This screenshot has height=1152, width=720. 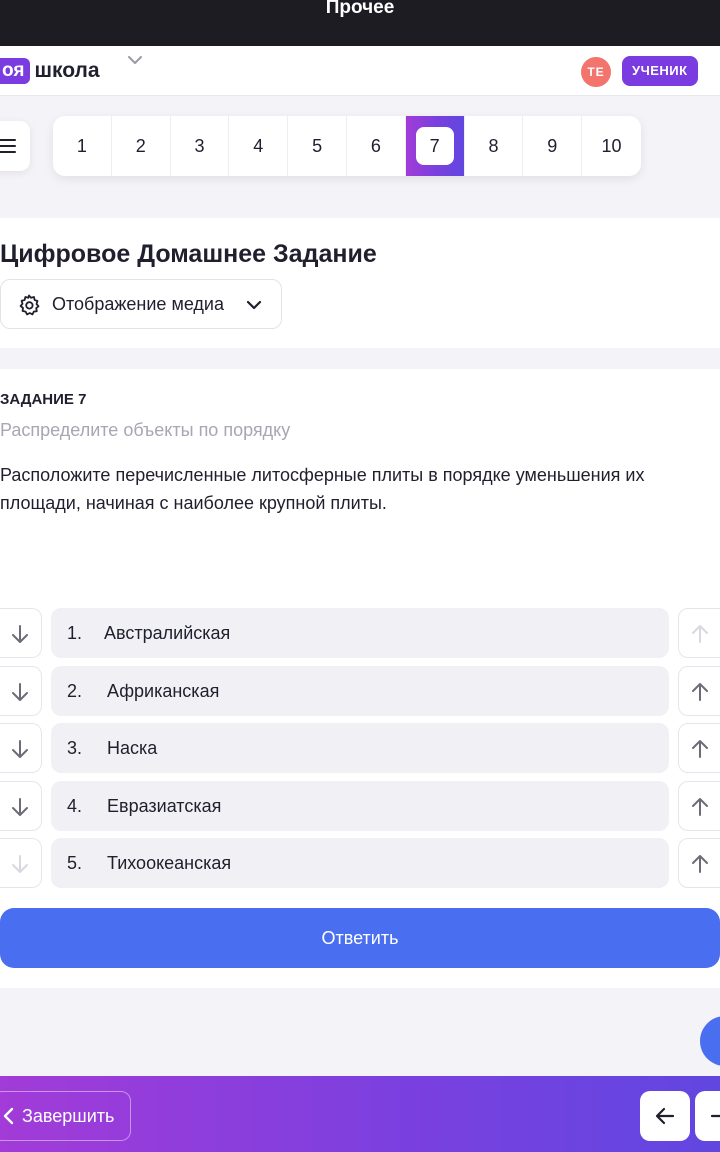 I want to click on previous-task-button, so click(x=665, y=1116).